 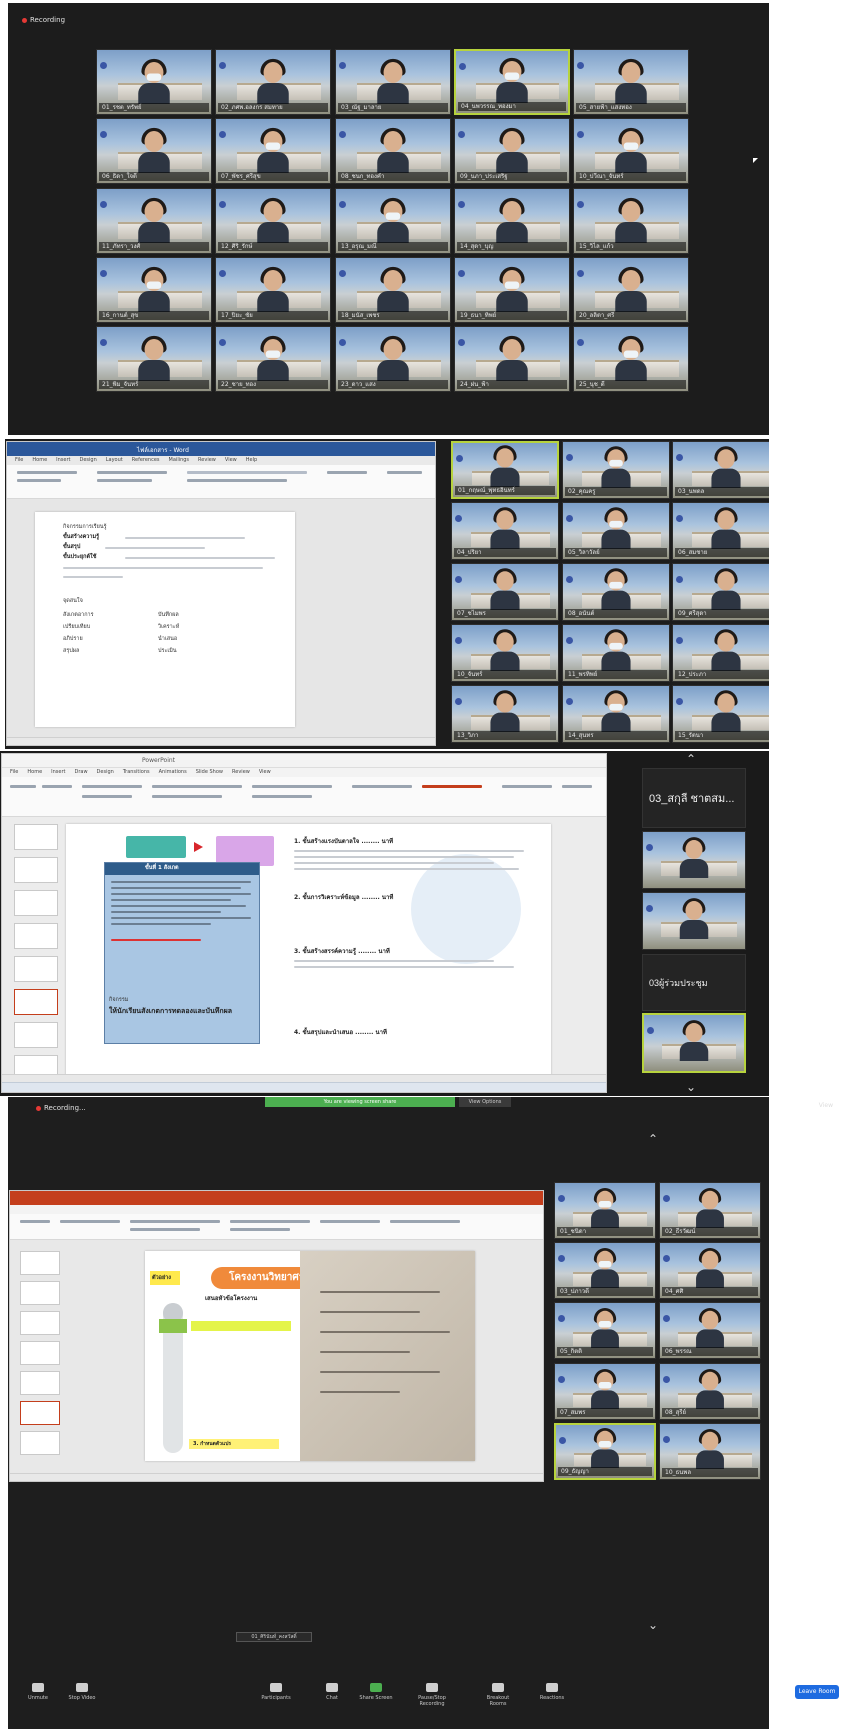 What do you see at coordinates (393, 151) in the screenshot?
I see `participant-video-tile: 08_ชนก_ทองคำ` at bounding box center [393, 151].